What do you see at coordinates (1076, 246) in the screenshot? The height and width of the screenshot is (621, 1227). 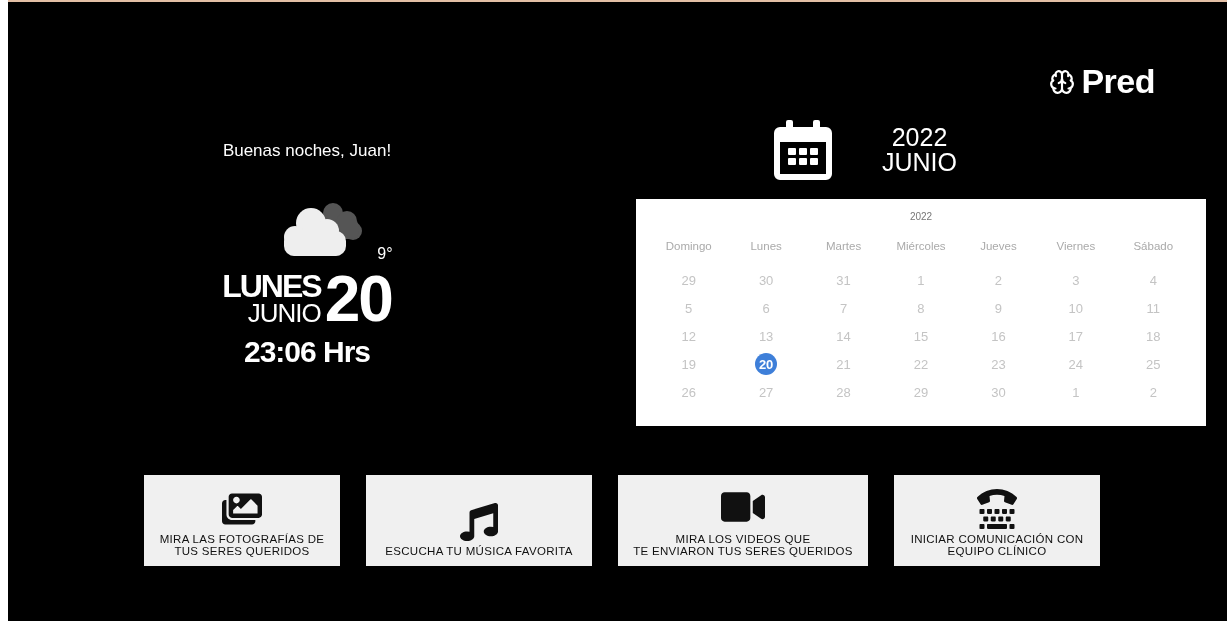 I see `weekday-label: Viernes` at bounding box center [1076, 246].